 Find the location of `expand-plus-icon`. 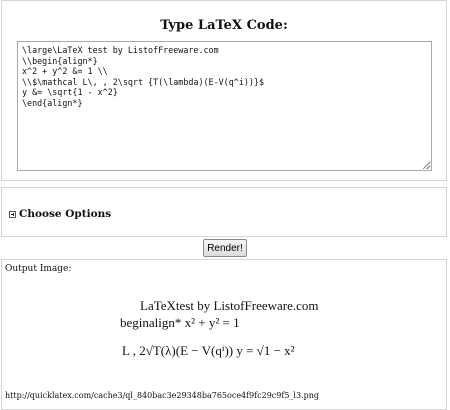

expand-plus-icon is located at coordinates (12, 214).